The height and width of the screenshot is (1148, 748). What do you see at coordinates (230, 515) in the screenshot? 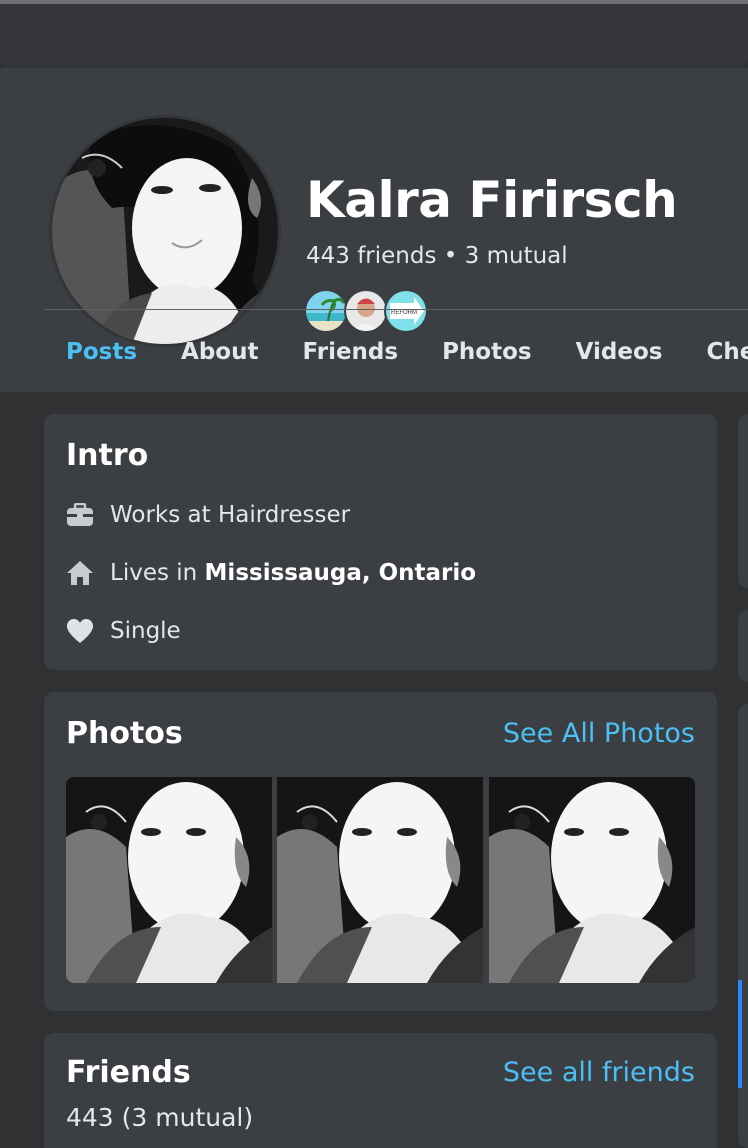
I see `intro-work-text: Works at Hairdresser` at bounding box center [230, 515].